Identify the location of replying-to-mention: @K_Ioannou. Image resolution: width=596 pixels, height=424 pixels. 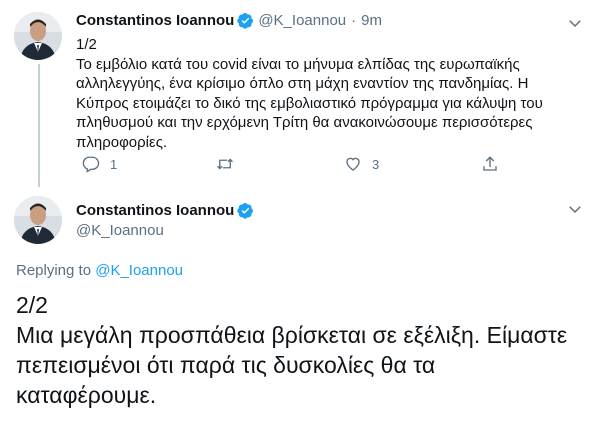
(139, 270).